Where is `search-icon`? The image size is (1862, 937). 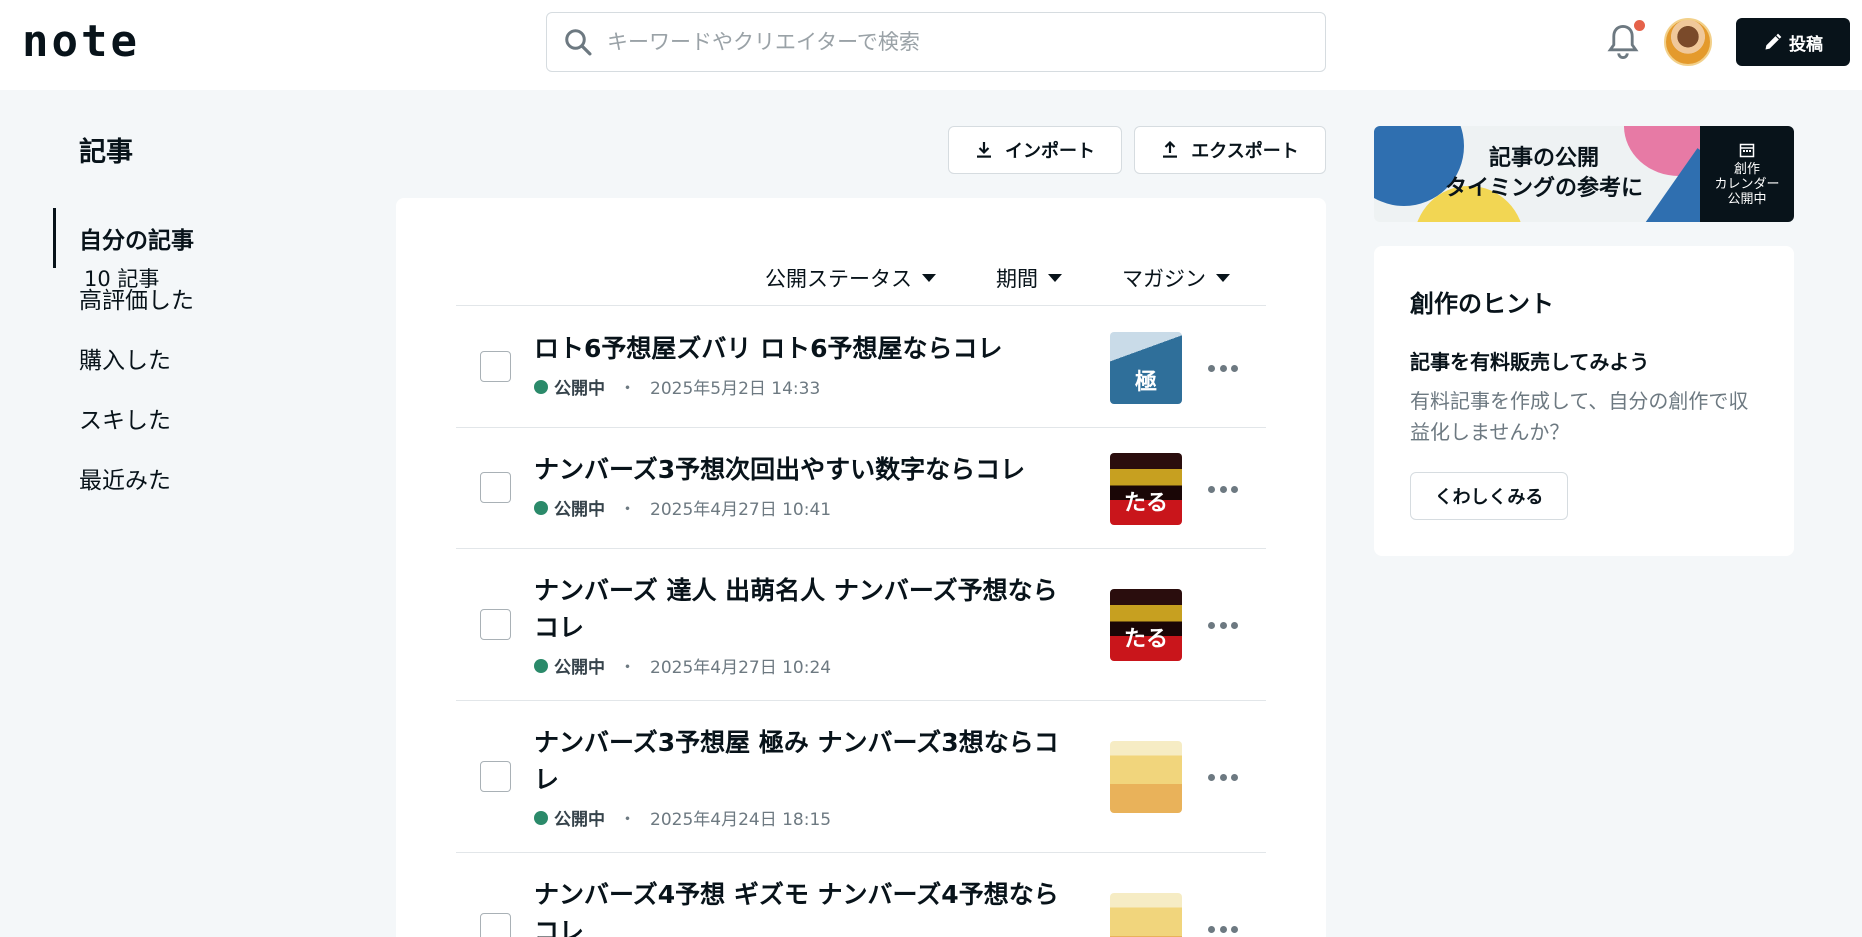
search-icon is located at coordinates (578, 42).